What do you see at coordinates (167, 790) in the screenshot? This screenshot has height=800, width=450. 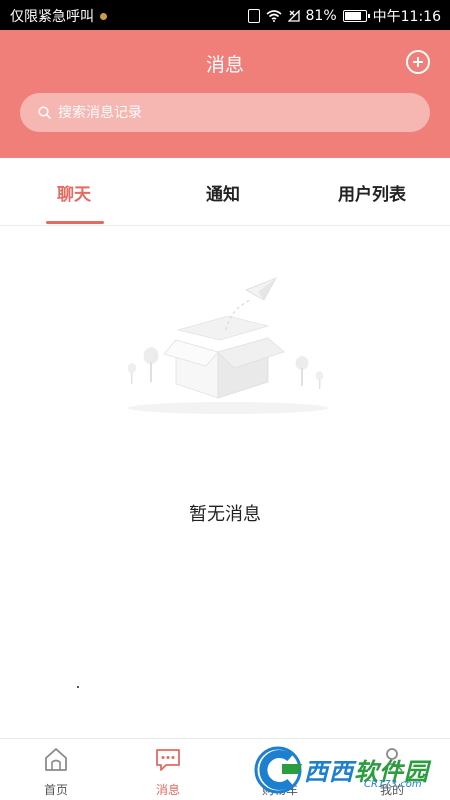 I see `nav-label-messages: 消息` at bounding box center [167, 790].